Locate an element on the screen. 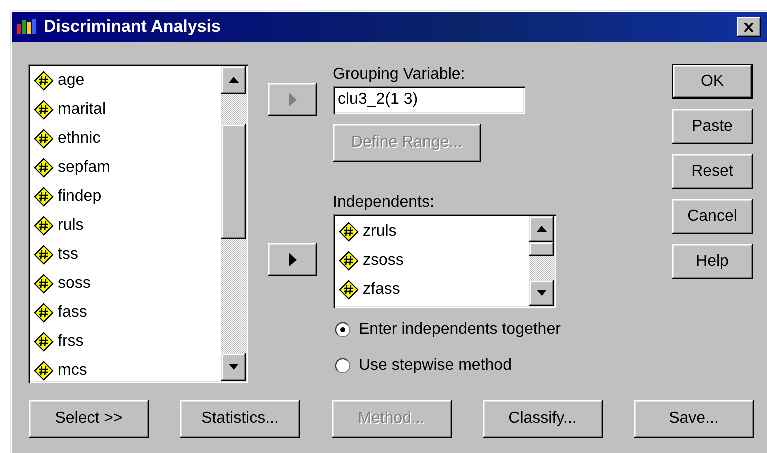 This screenshot has height=453, width=767. app-icon is located at coordinates (27, 27).